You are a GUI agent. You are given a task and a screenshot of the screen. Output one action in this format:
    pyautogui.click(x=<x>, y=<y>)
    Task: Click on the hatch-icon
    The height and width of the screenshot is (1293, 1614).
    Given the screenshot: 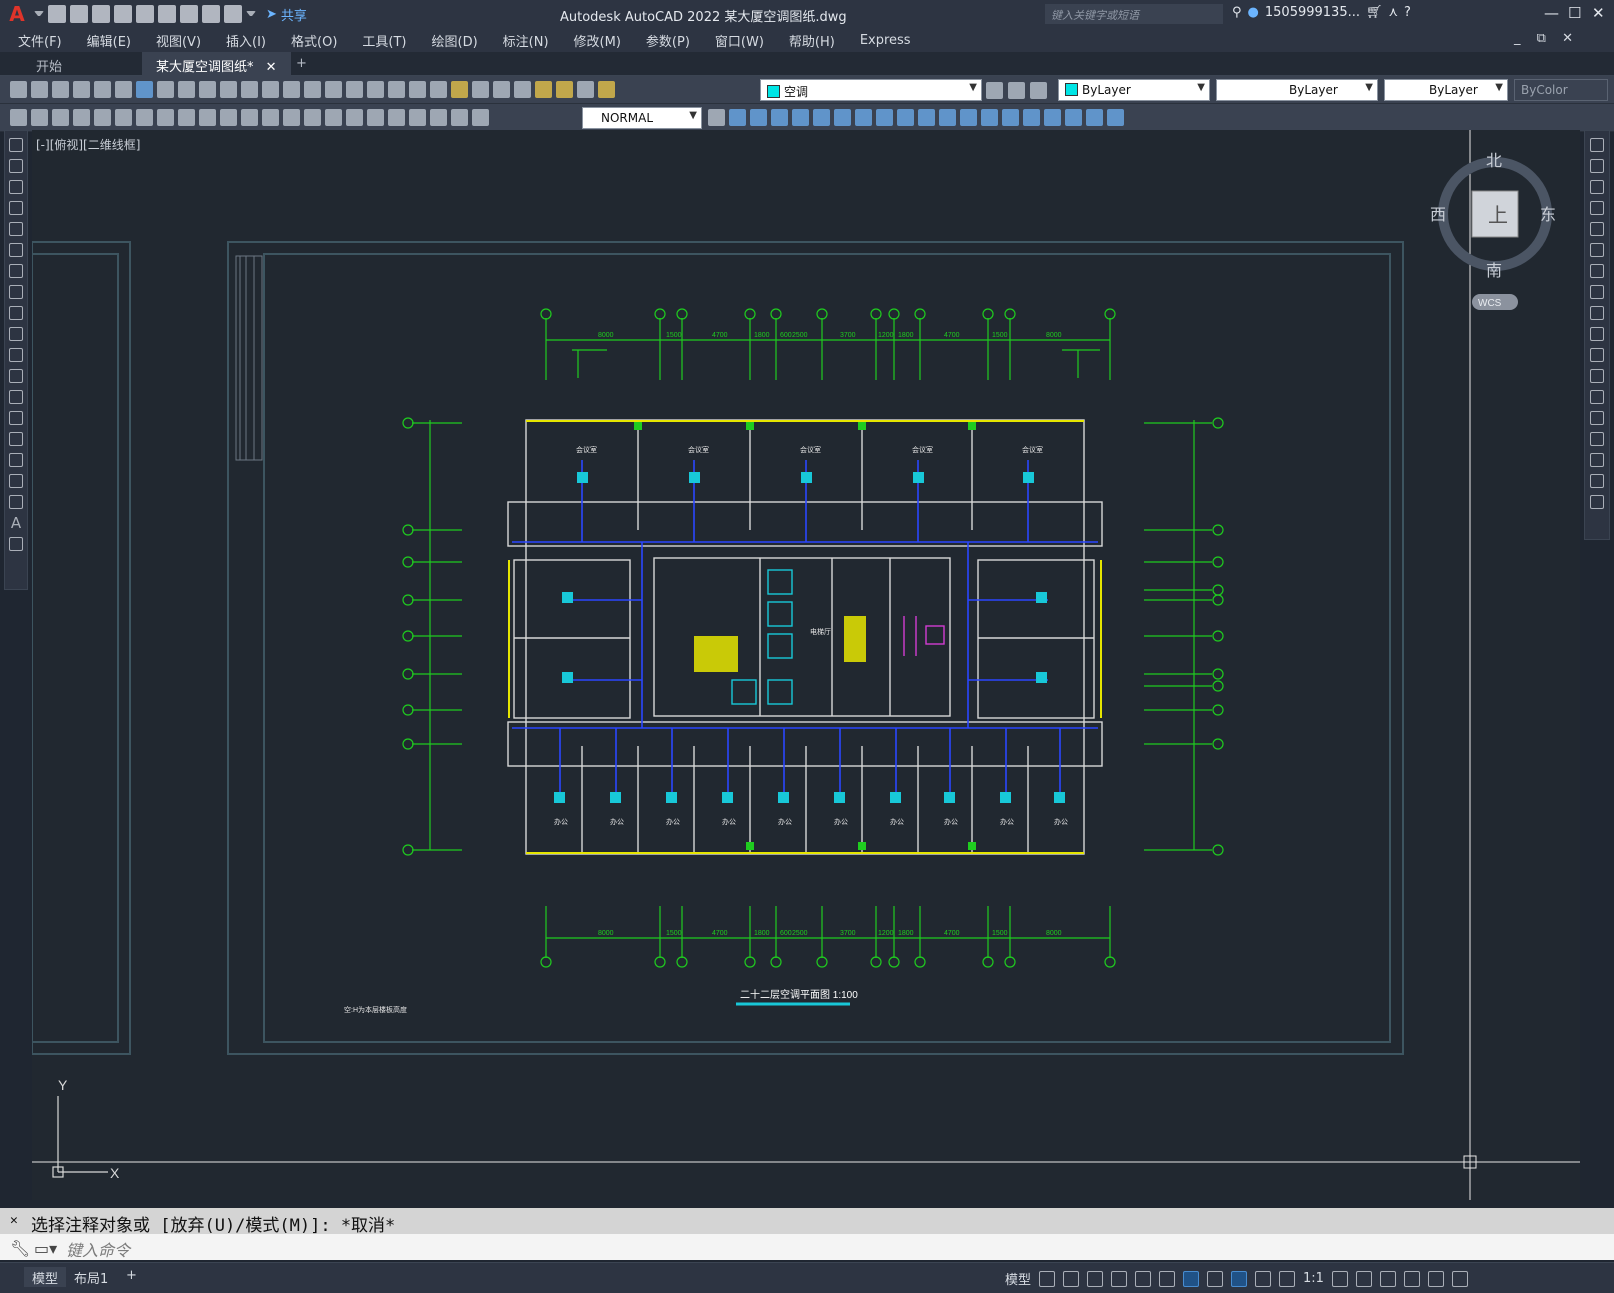 What is the action you would take?
    pyautogui.click(x=16, y=439)
    